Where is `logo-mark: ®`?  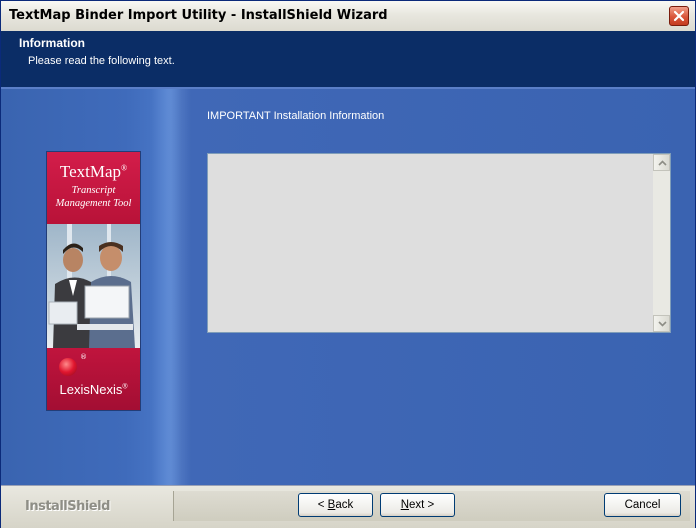 logo-mark: ® is located at coordinates (83, 357).